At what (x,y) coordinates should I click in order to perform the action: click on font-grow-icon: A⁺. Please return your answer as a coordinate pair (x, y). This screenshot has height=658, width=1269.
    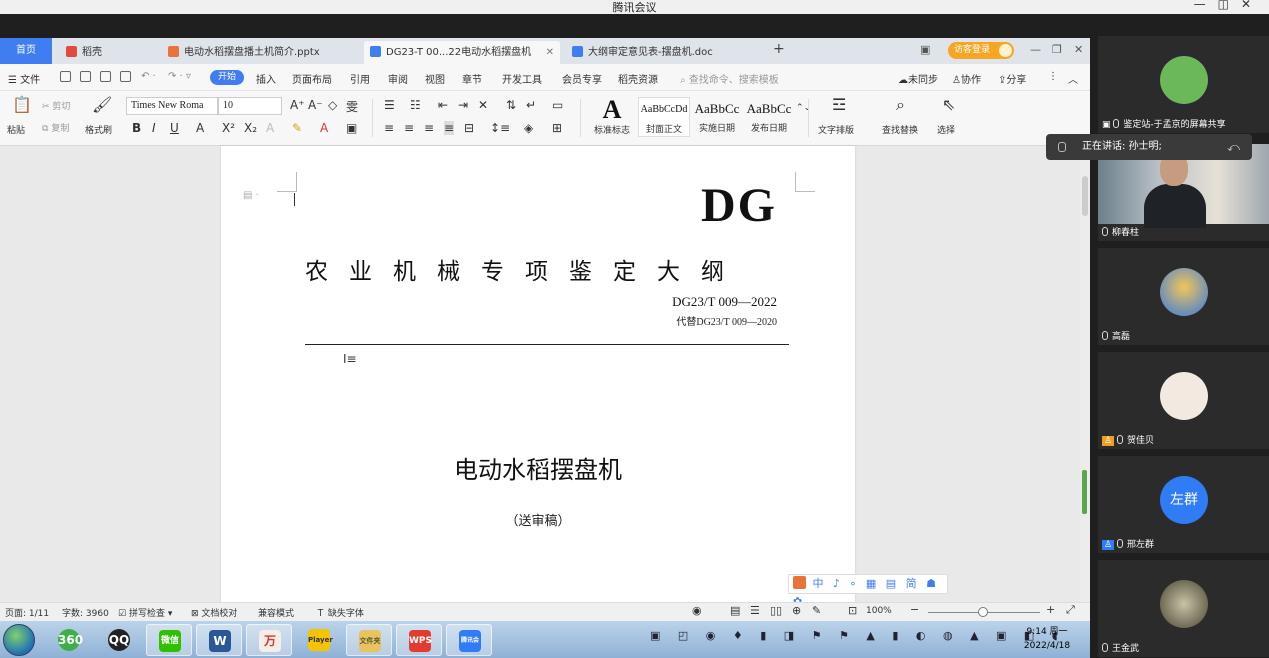
    Looking at the image, I should click on (297, 105).